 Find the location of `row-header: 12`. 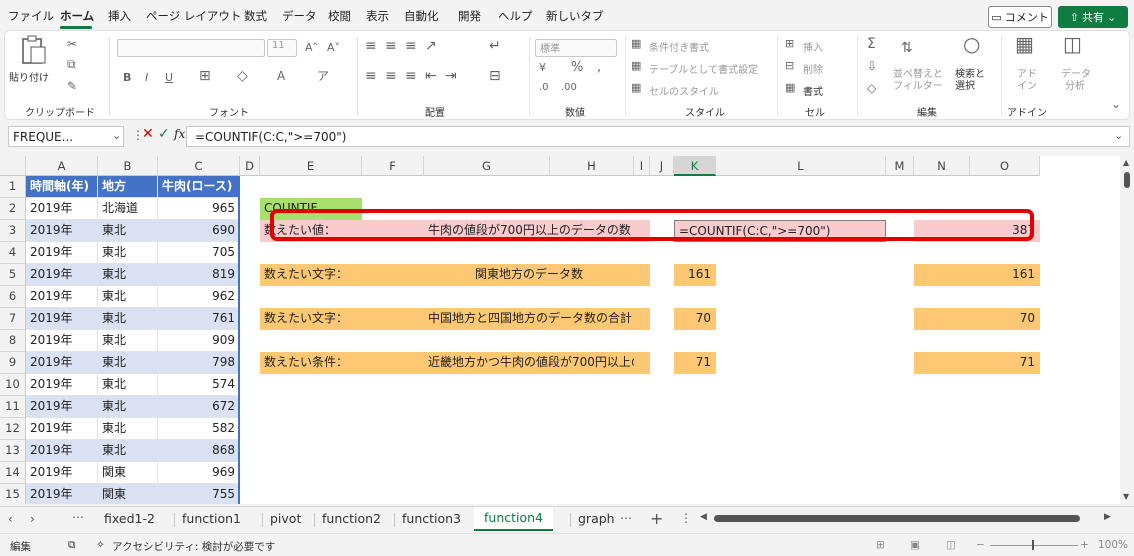

row-header: 12 is located at coordinates (13, 429).